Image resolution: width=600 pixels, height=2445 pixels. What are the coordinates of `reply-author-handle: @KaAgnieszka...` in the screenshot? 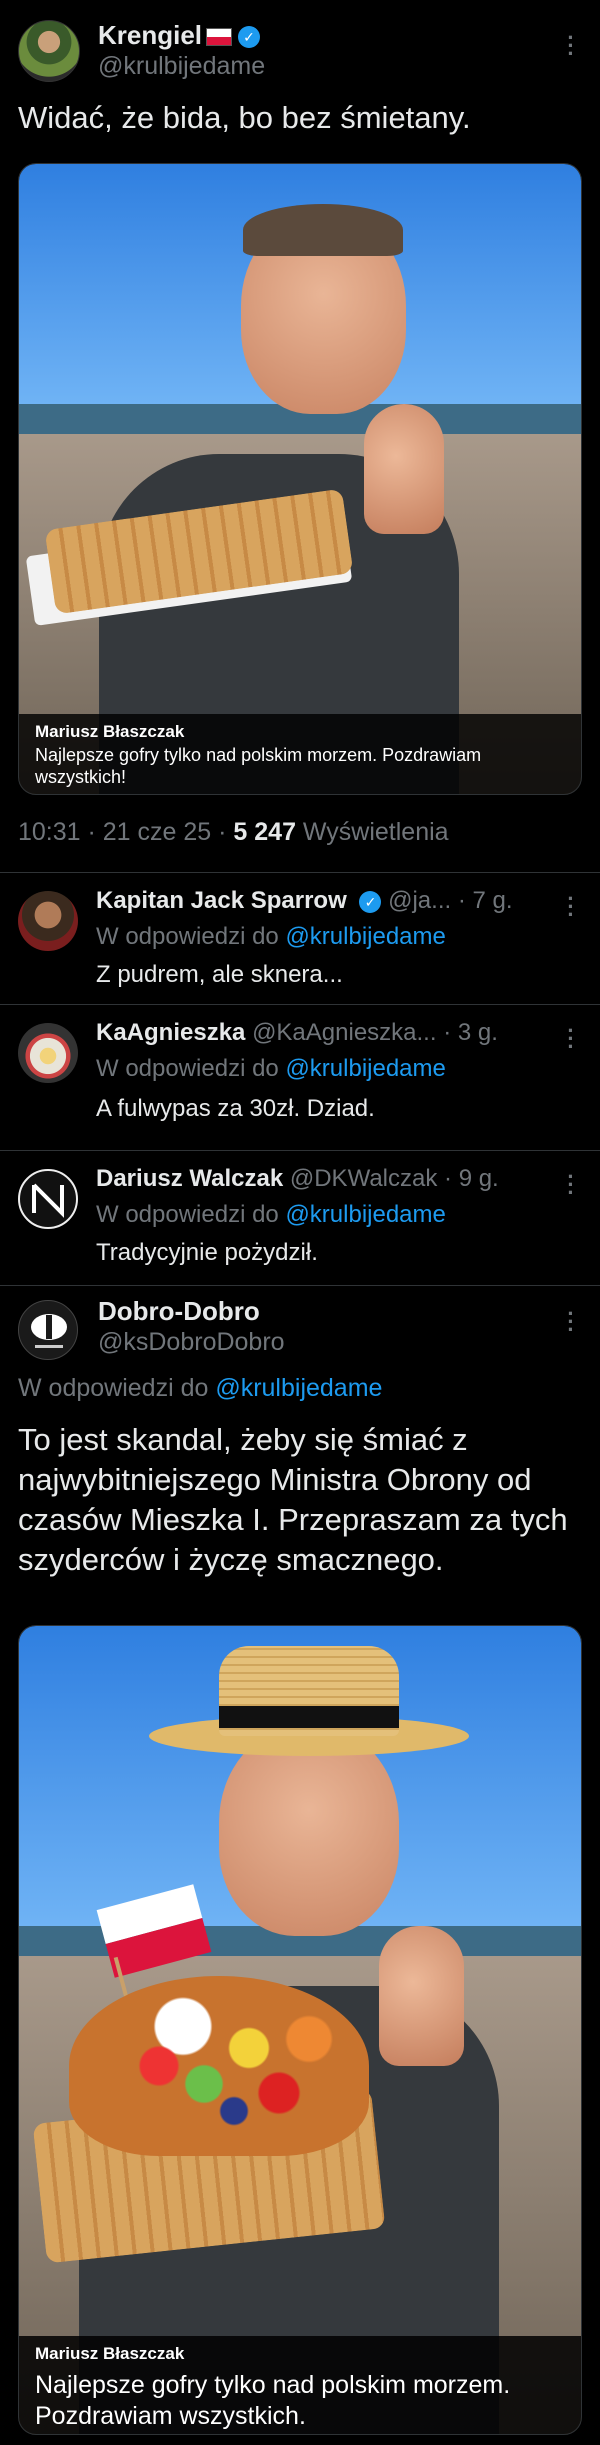 It's located at (344, 1032).